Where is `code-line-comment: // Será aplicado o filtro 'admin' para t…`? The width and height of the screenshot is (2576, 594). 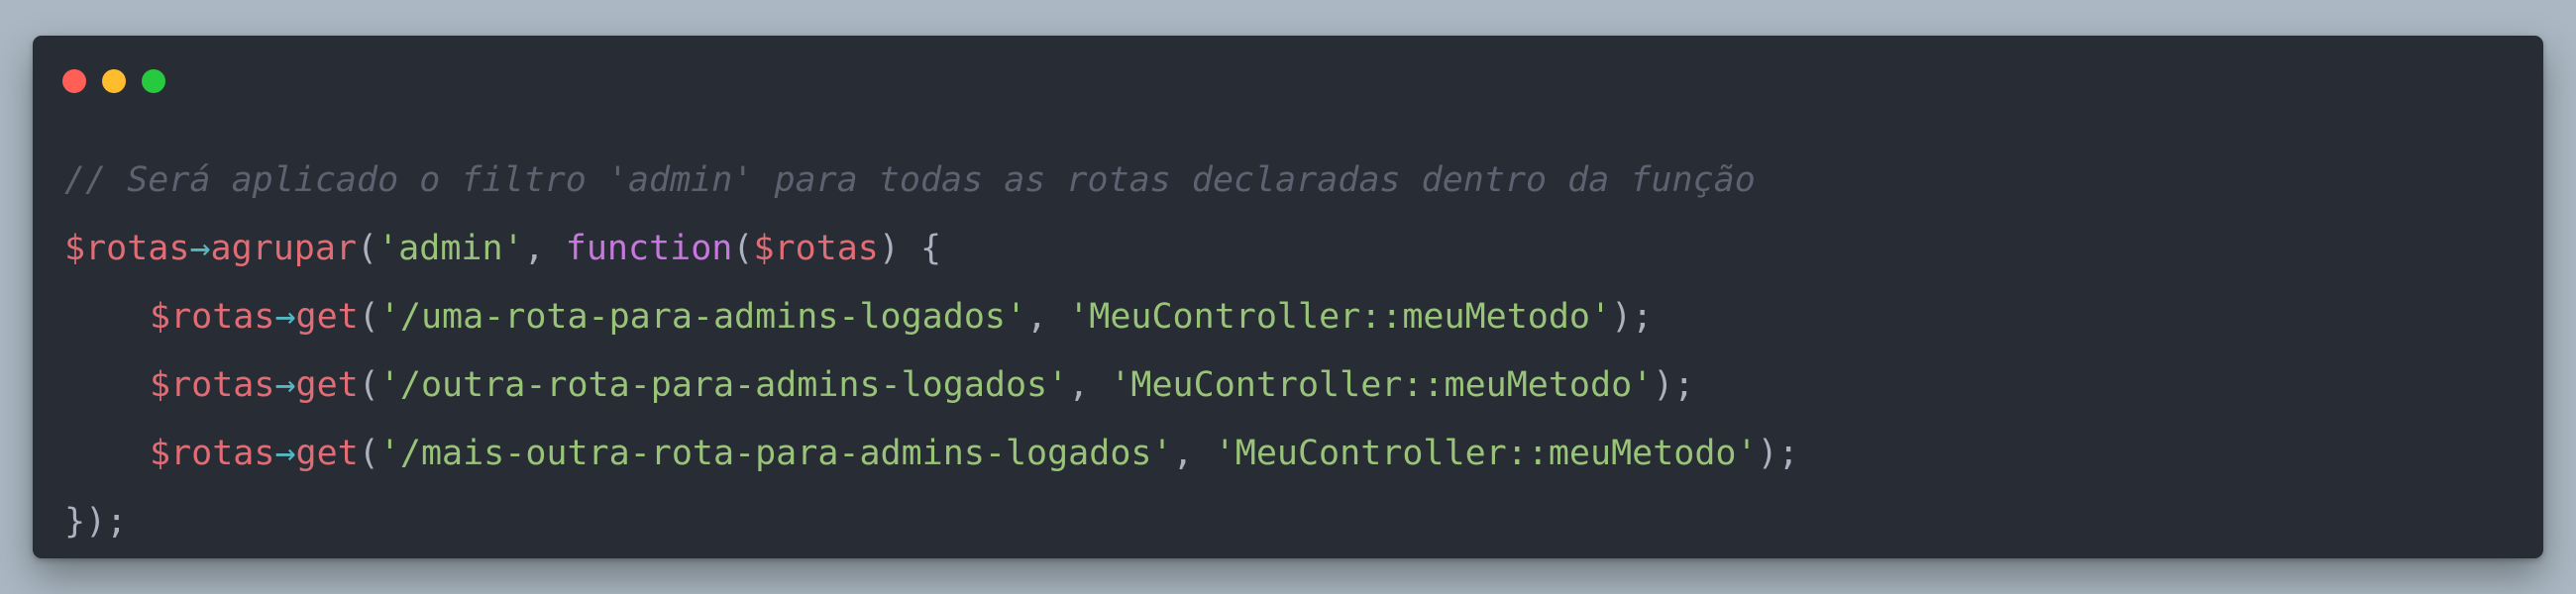
code-line-comment: // Será aplicado o filtro 'admin' para t… is located at coordinates (1288, 181).